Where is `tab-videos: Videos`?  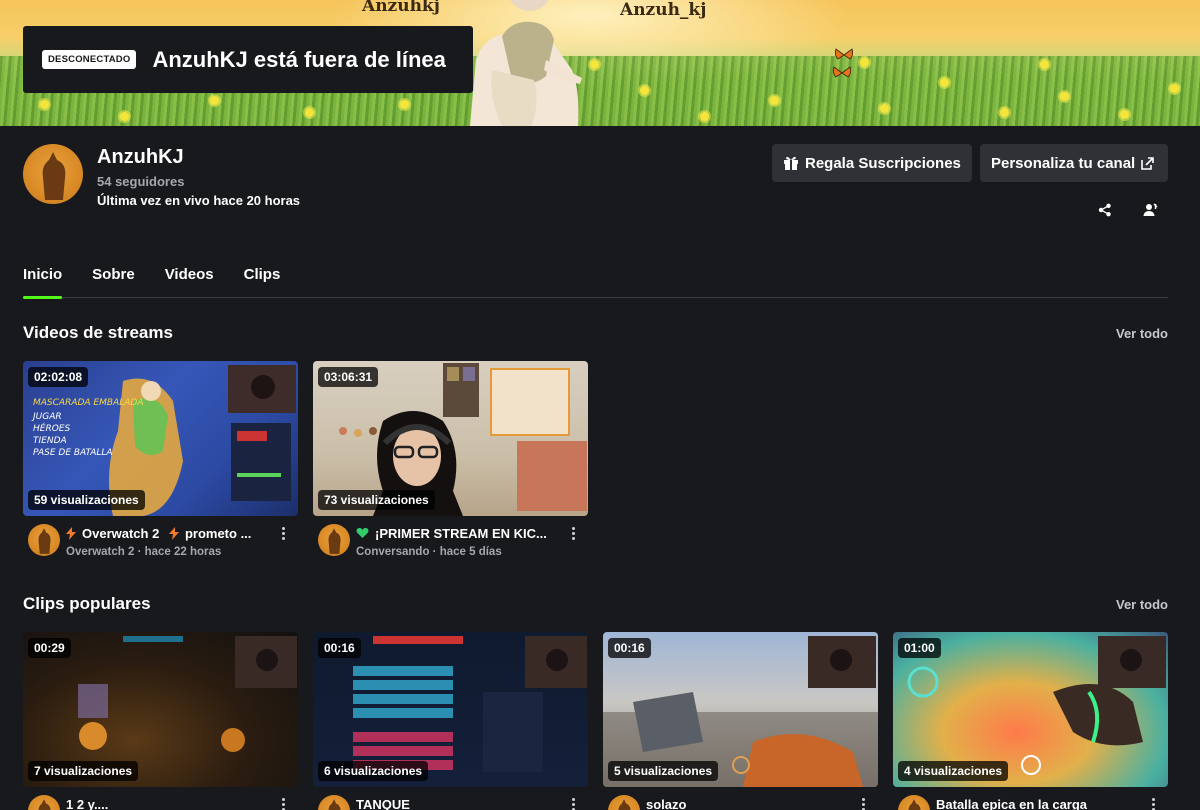
tab-videos: Videos is located at coordinates (189, 280).